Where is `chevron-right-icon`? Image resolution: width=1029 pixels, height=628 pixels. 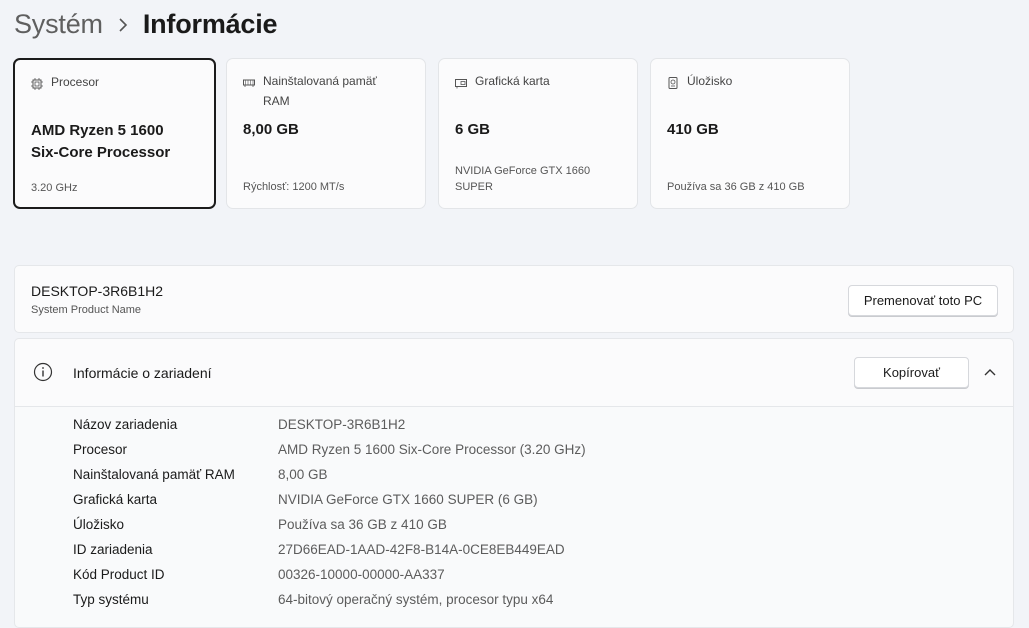 chevron-right-icon is located at coordinates (123, 24).